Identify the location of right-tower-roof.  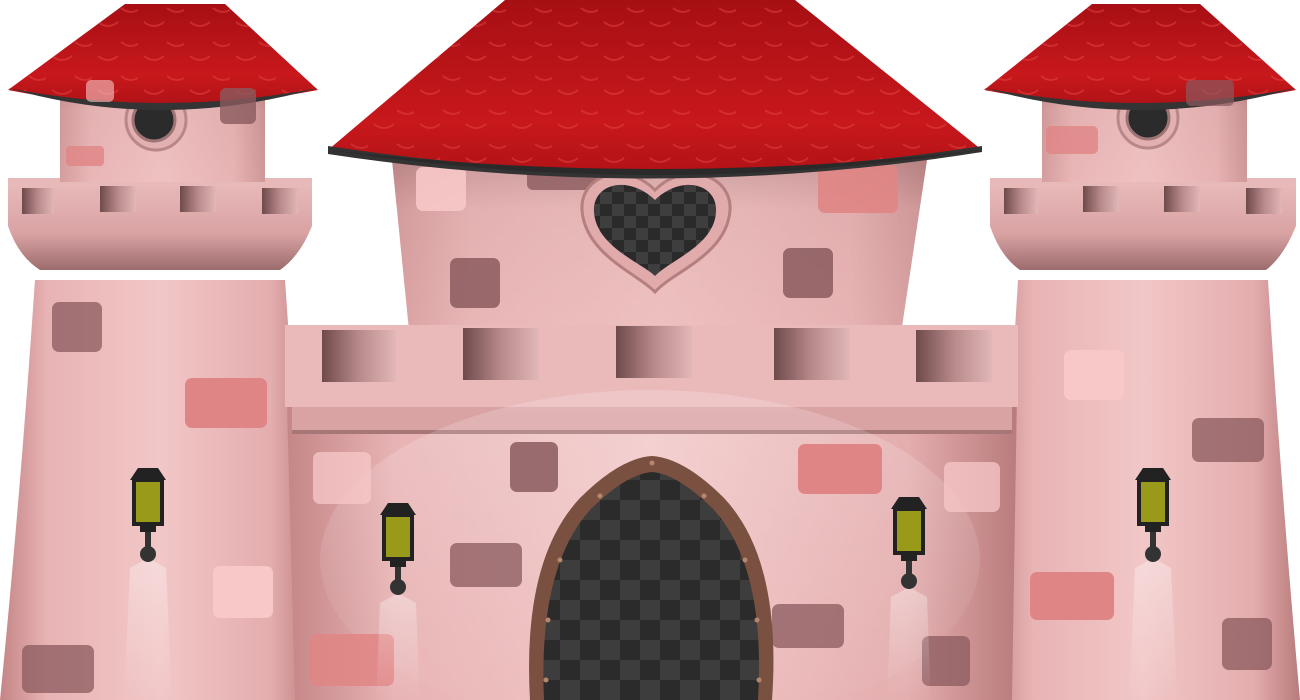
(1140, 57).